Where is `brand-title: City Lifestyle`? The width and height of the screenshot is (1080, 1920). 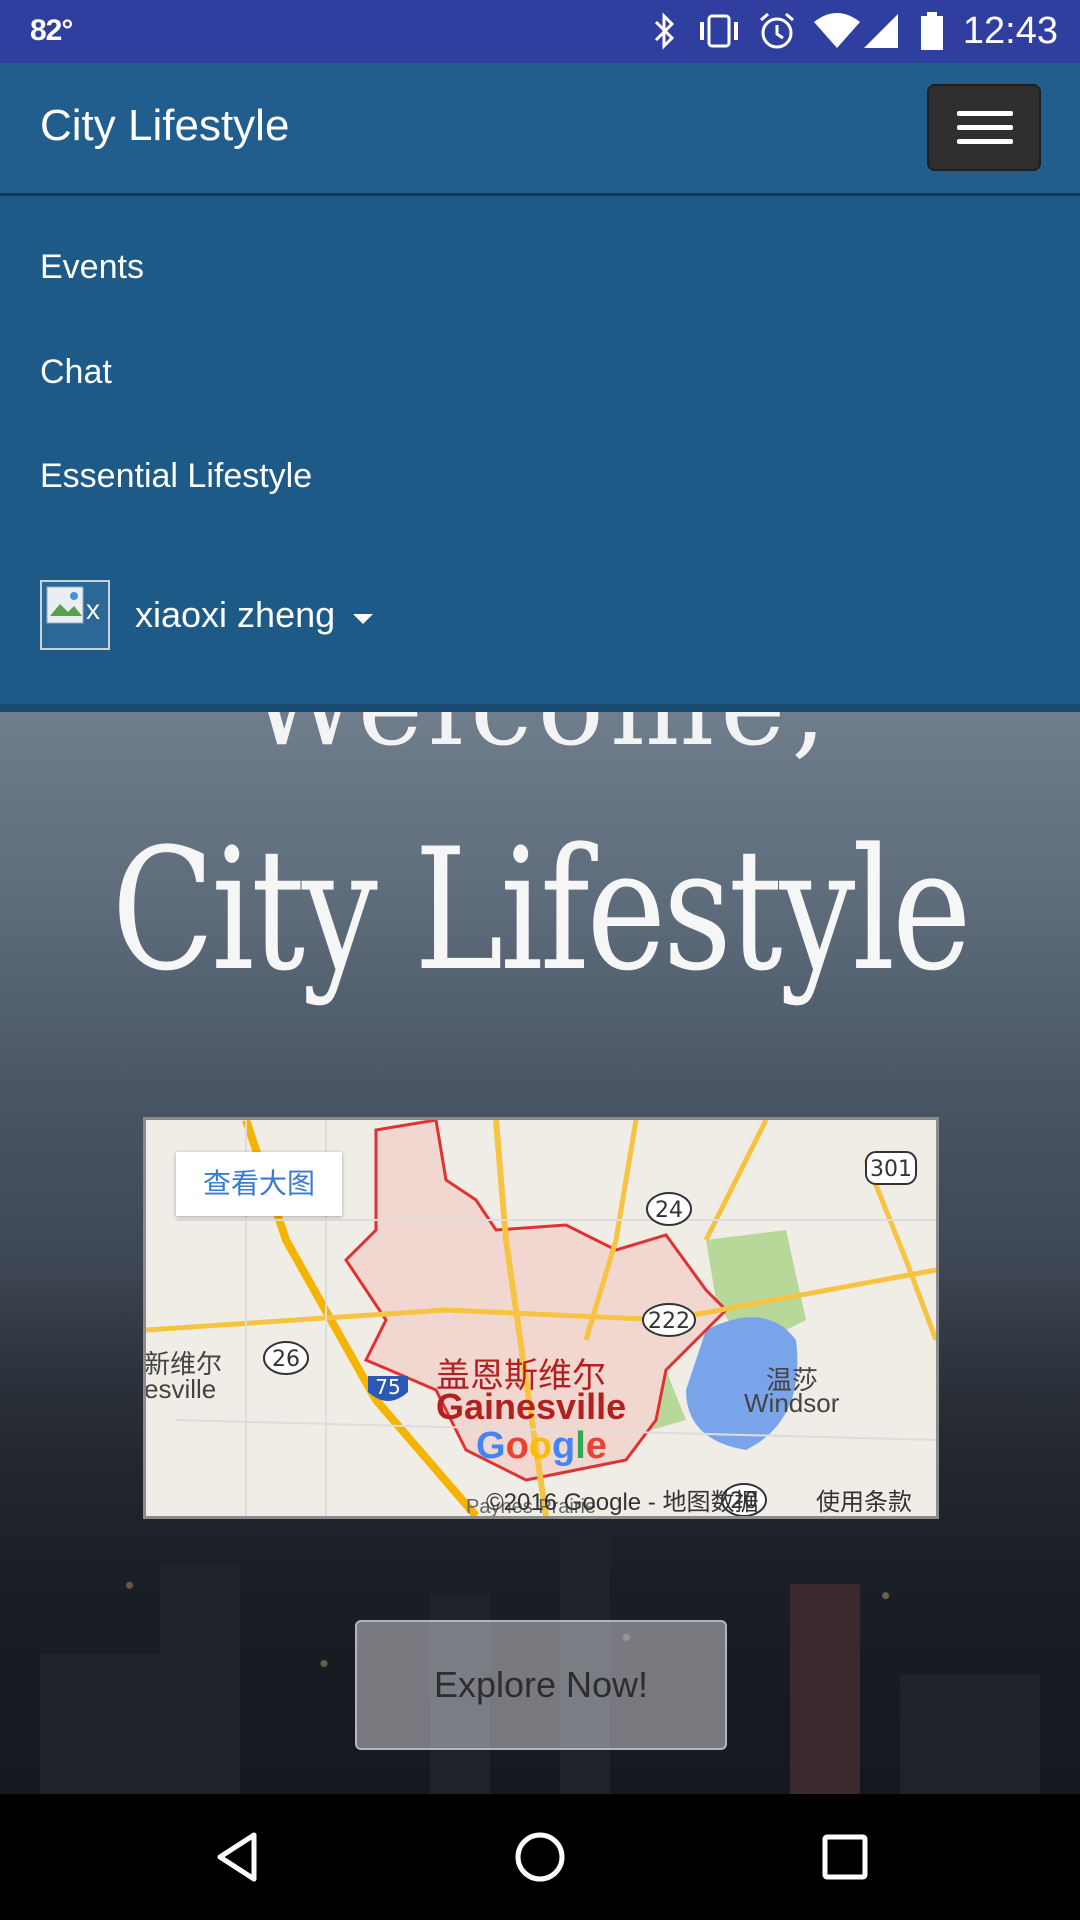 brand-title: City Lifestyle is located at coordinates (164, 126).